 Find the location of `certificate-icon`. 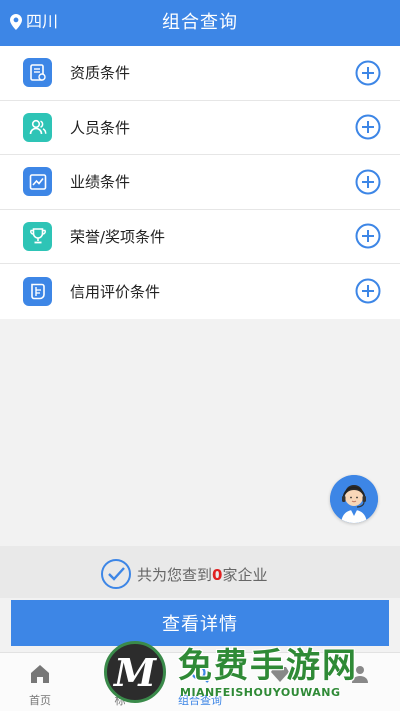

certificate-icon is located at coordinates (37, 73).